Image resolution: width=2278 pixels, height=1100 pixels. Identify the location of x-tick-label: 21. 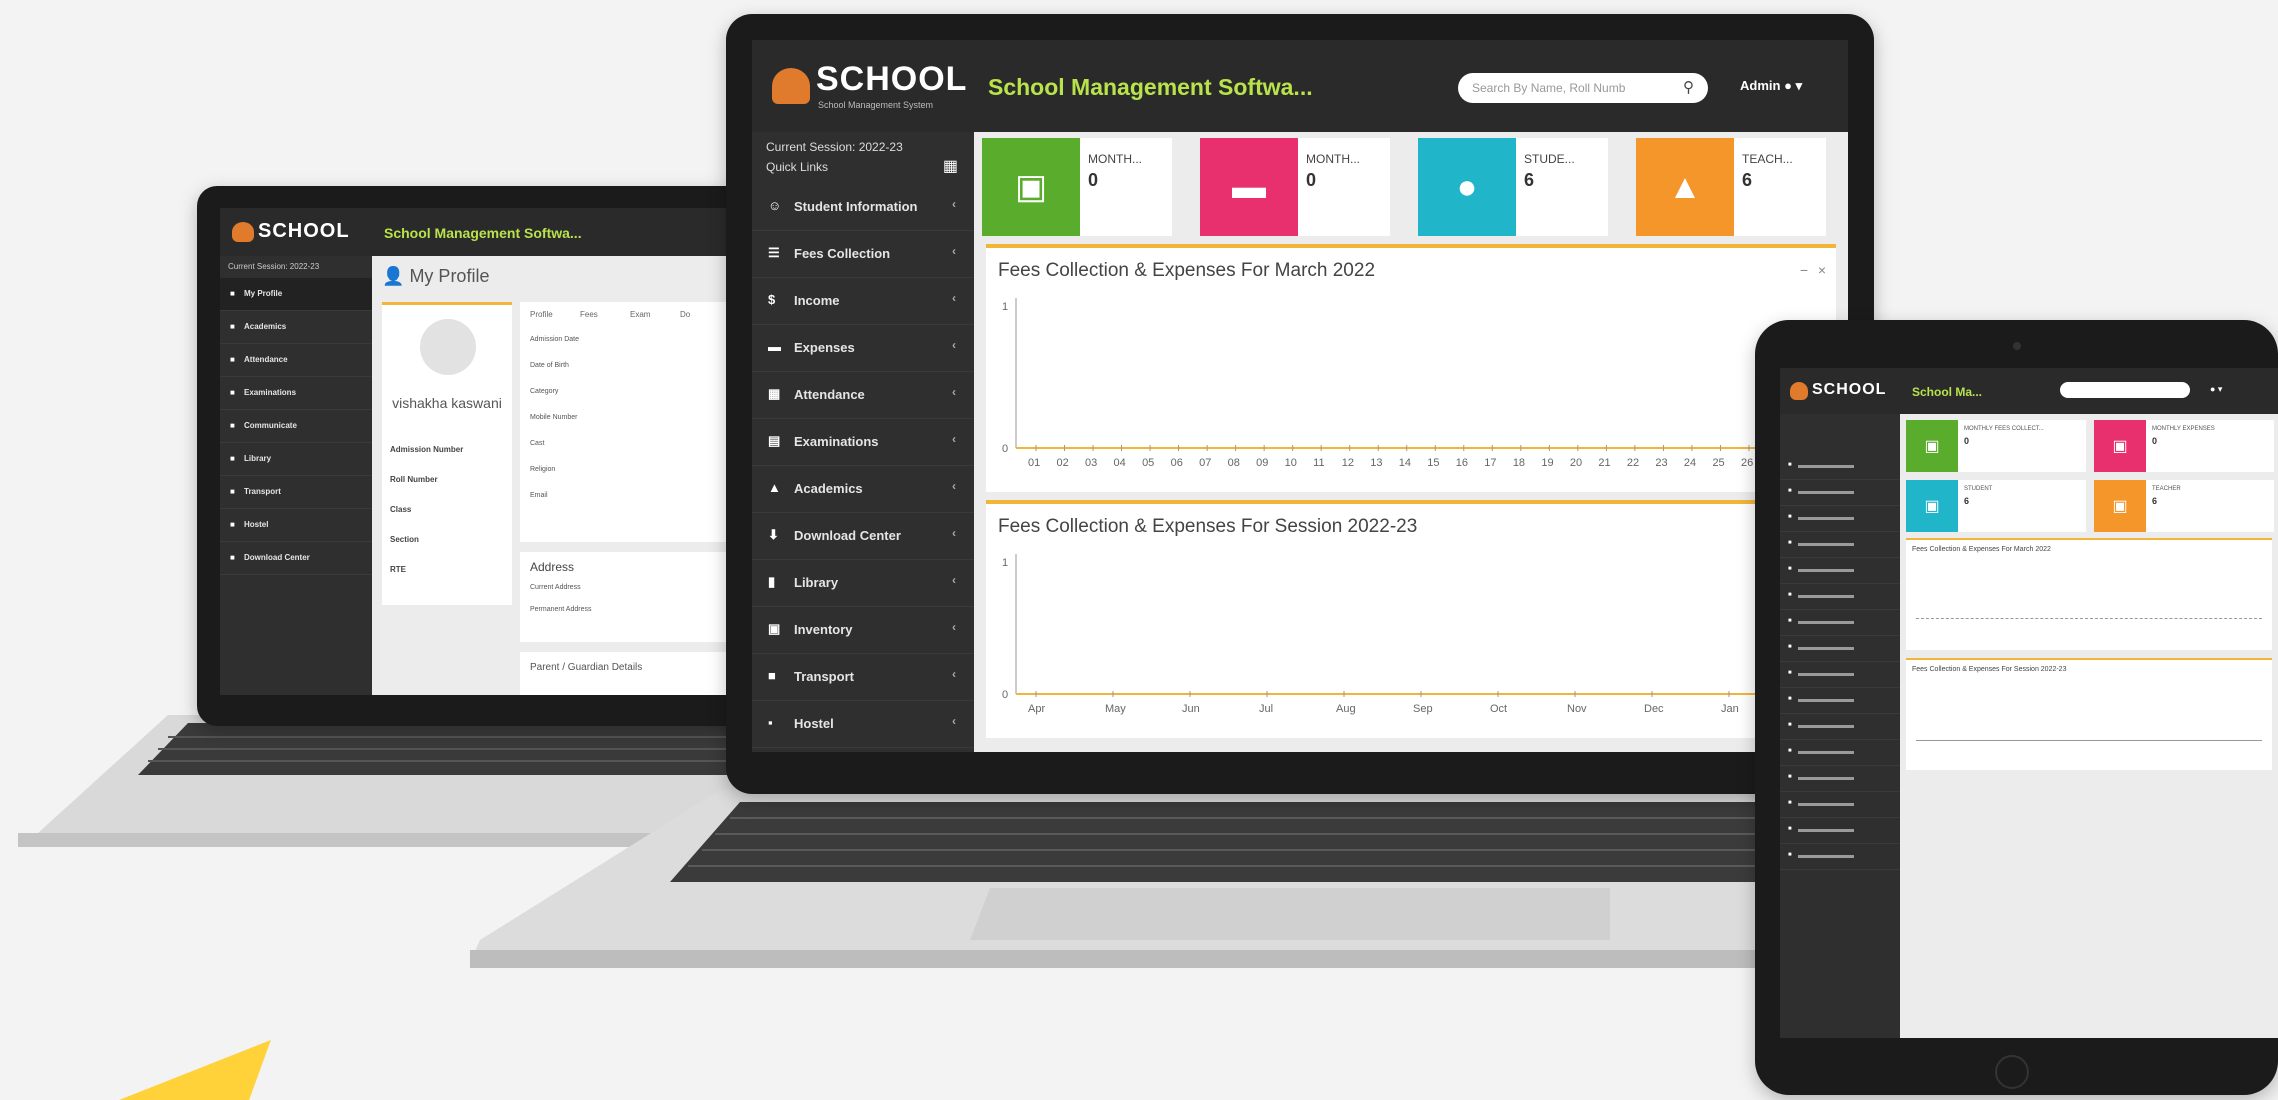
(1604, 463).